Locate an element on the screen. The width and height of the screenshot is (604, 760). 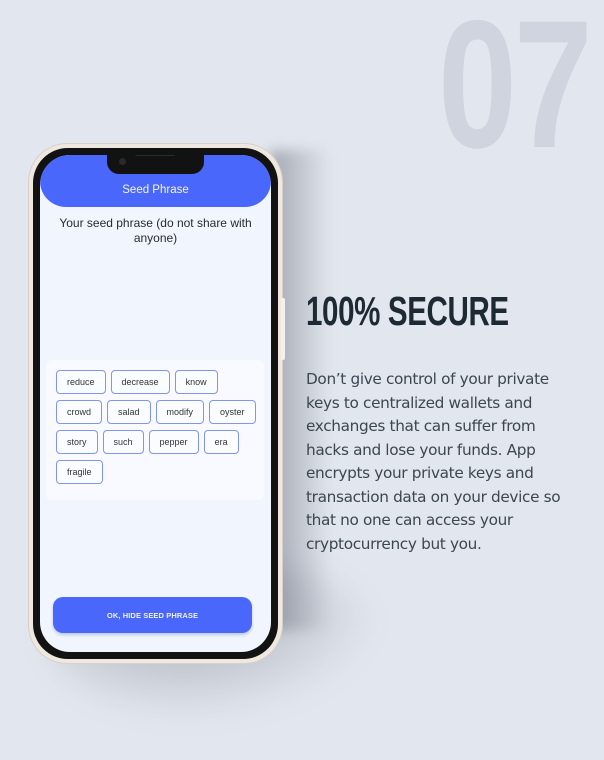
seed-word-chip: era is located at coordinates (221, 442).